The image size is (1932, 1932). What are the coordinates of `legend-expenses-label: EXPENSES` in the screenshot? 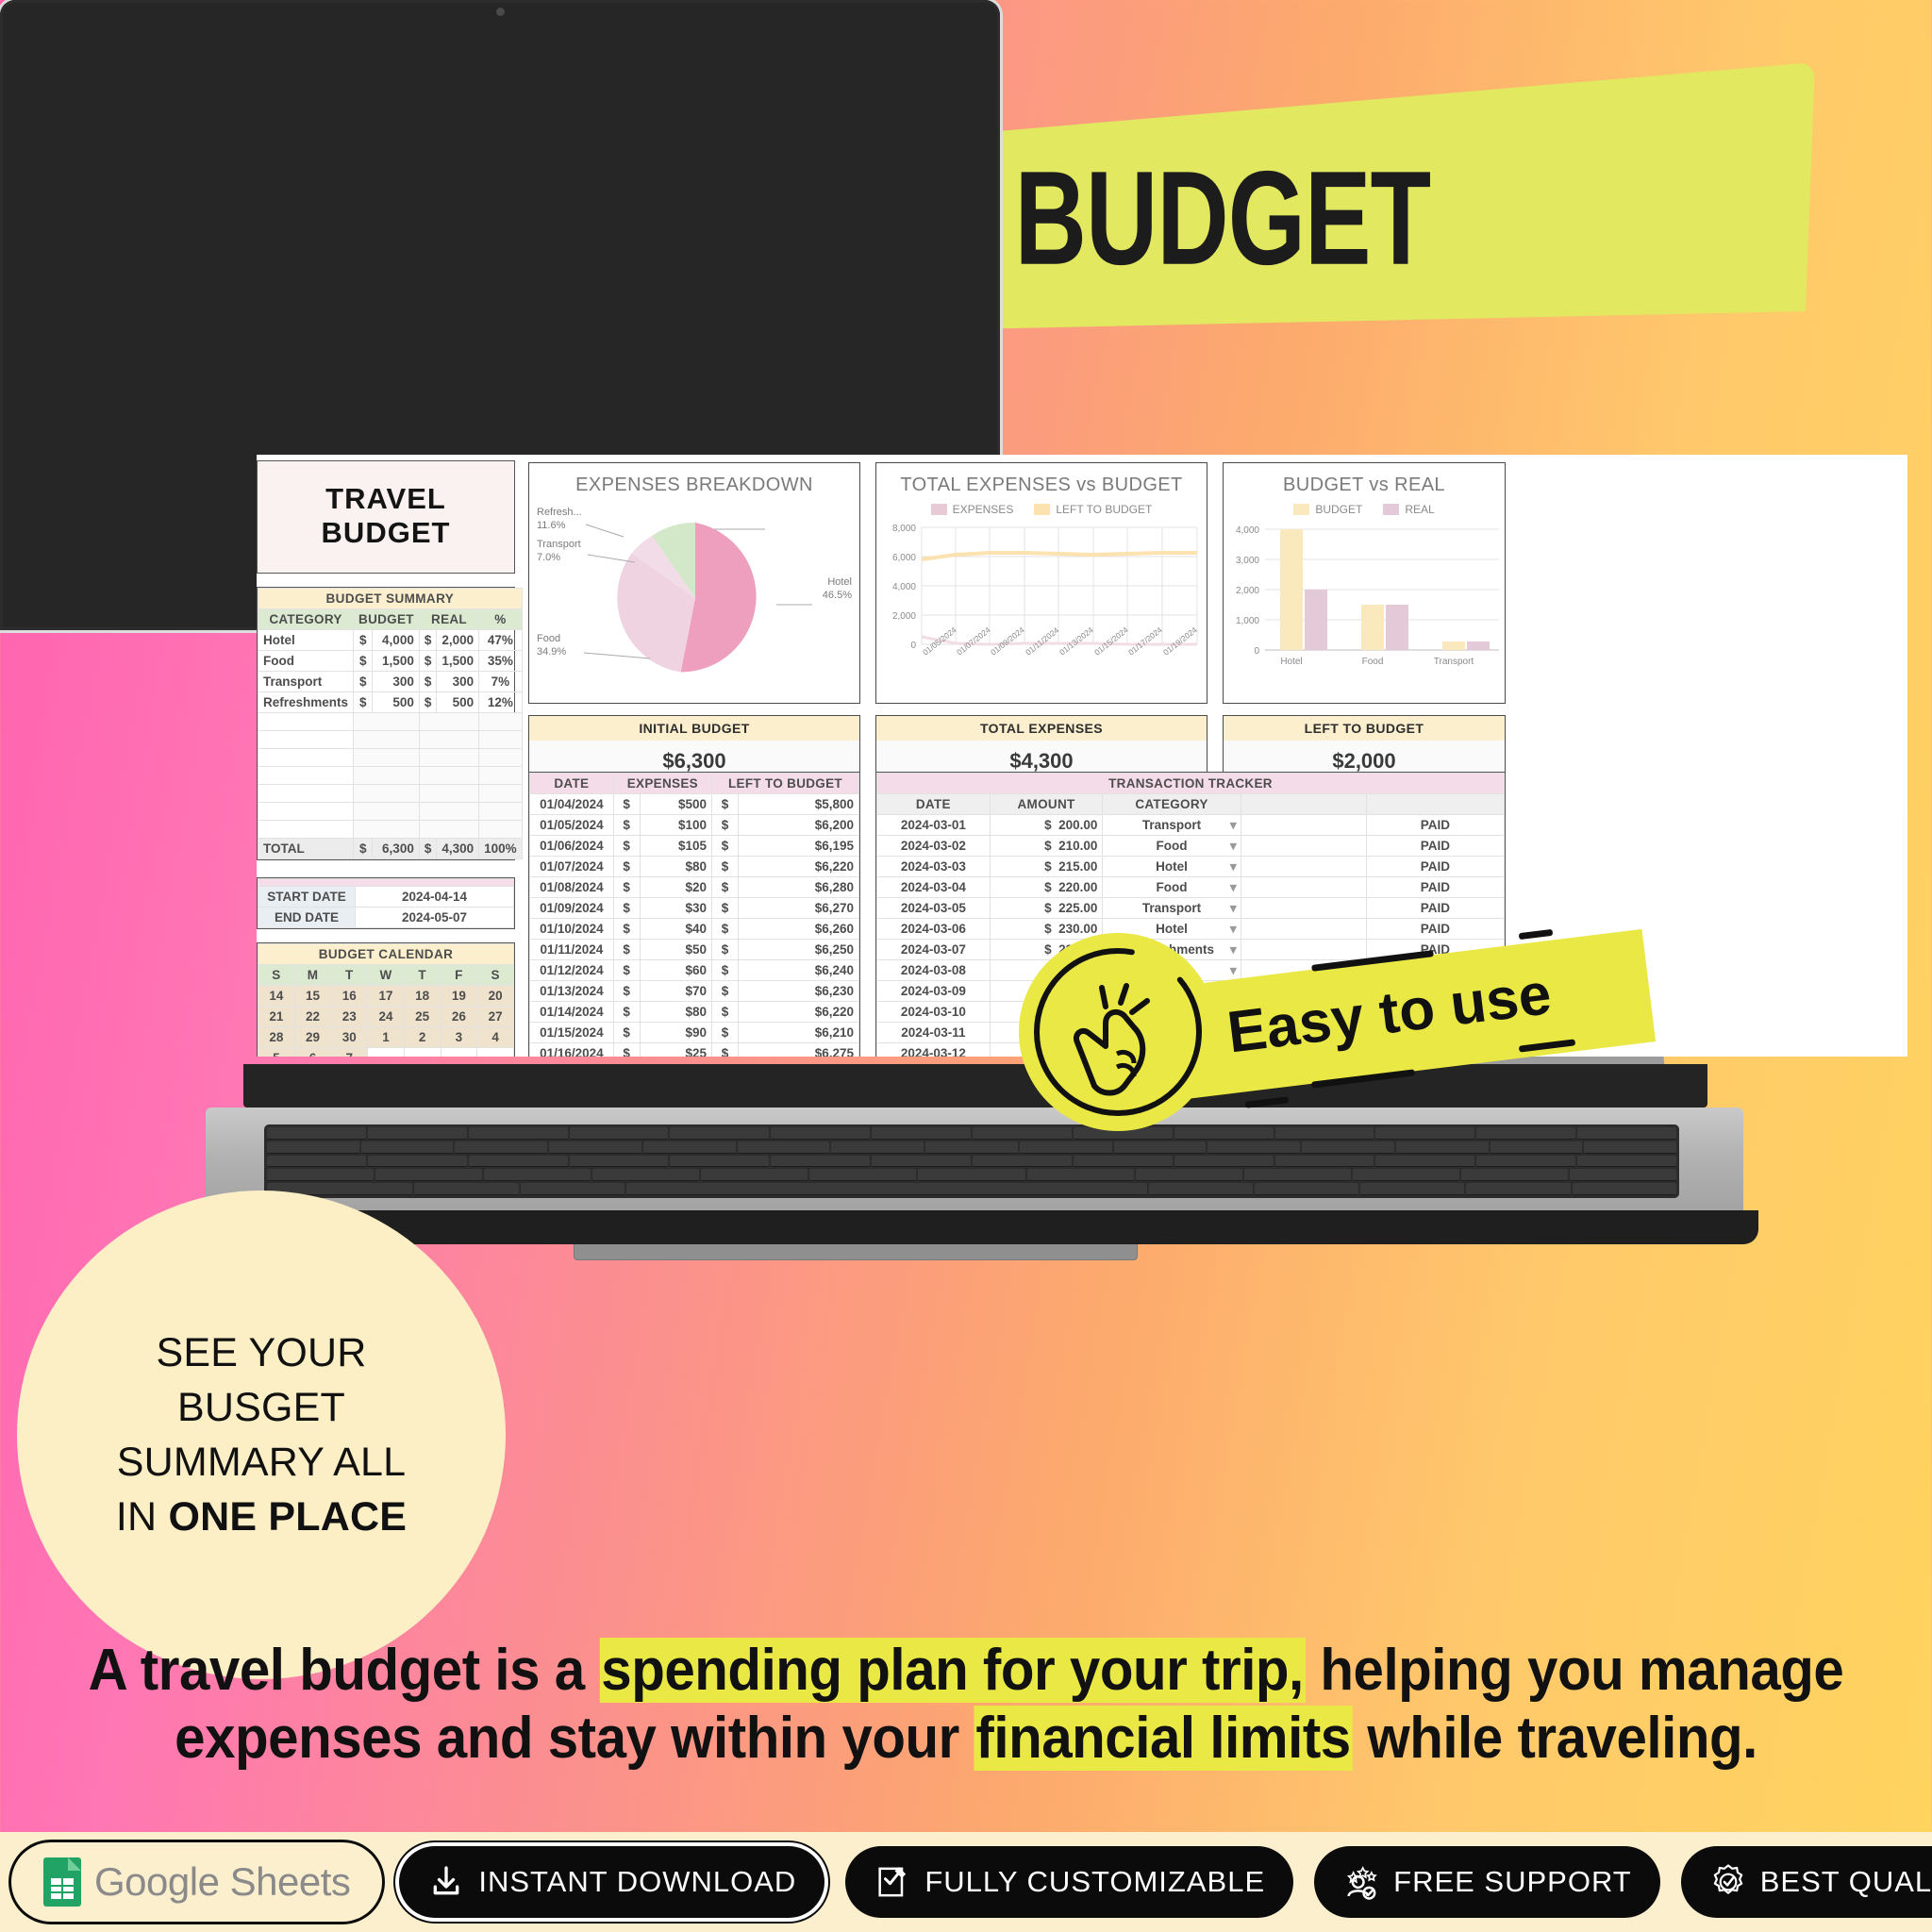 It's located at (983, 510).